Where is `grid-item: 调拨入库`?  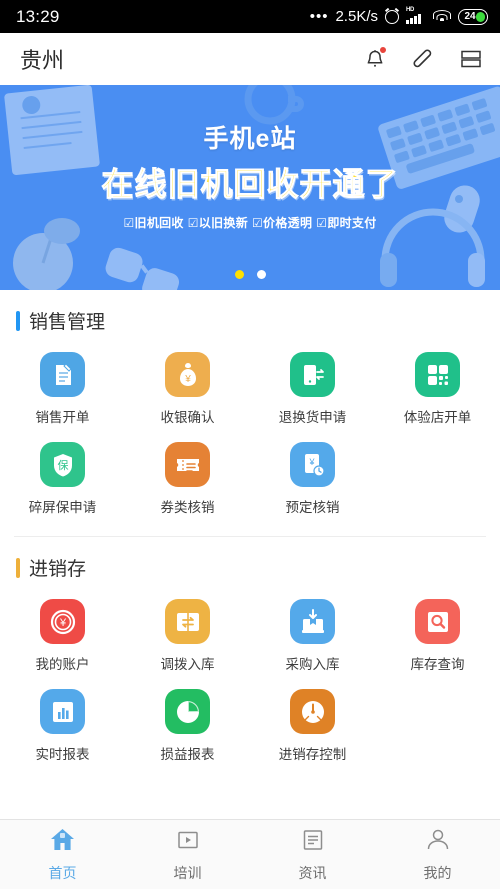
grid-item: 调拨入库 is located at coordinates (187, 634).